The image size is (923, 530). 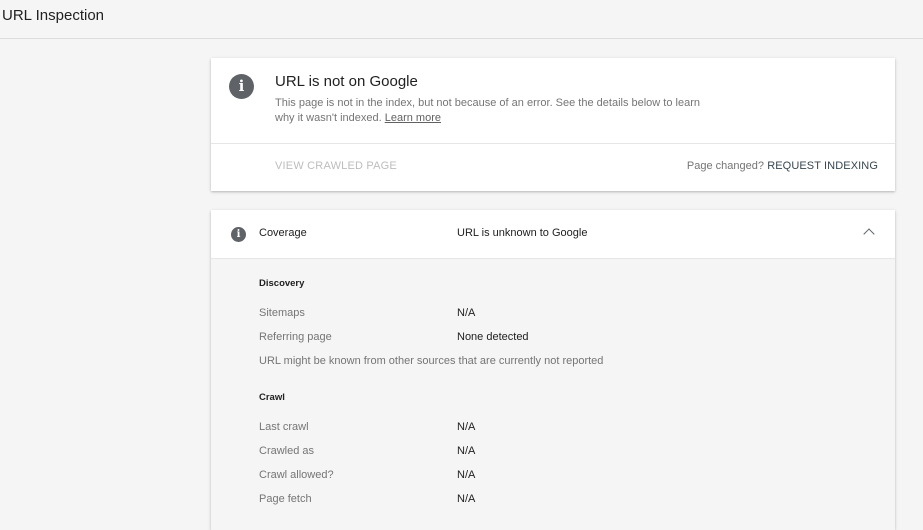 What do you see at coordinates (461, 19) in the screenshot?
I see `top-bar: URL Inspection` at bounding box center [461, 19].